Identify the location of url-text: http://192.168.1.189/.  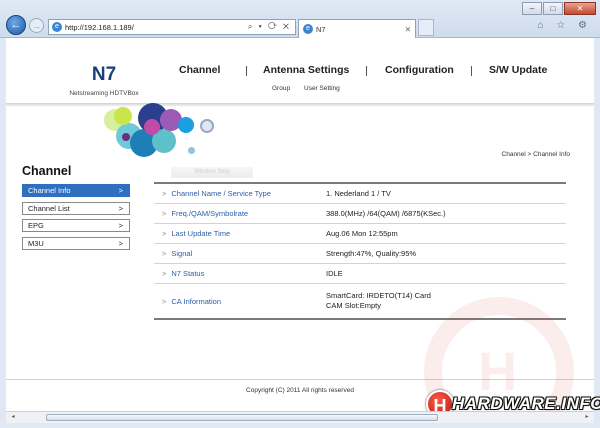
(99, 27).